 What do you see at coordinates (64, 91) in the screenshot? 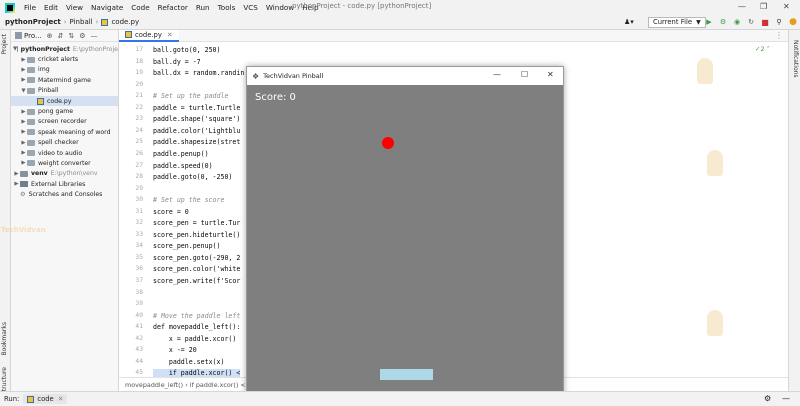
I see `tree-item: ▼ Pinball` at bounding box center [64, 91].